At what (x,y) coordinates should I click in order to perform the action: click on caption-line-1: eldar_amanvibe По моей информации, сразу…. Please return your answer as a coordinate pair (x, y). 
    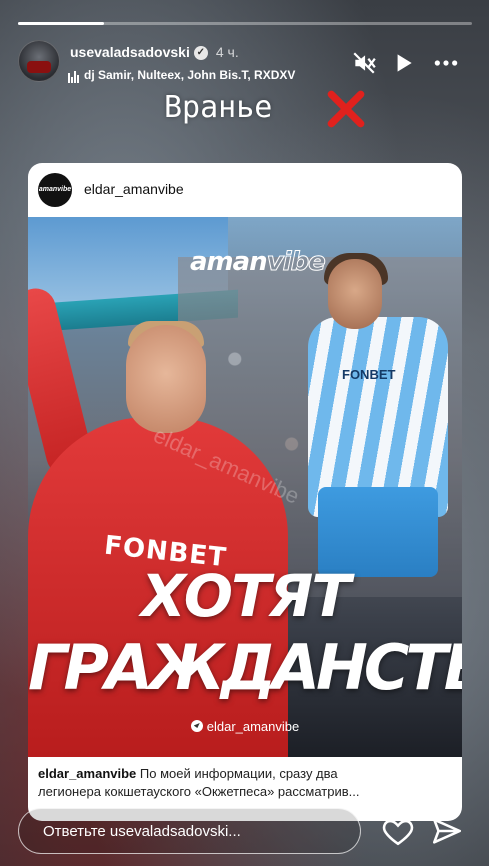
    Looking at the image, I should click on (245, 774).